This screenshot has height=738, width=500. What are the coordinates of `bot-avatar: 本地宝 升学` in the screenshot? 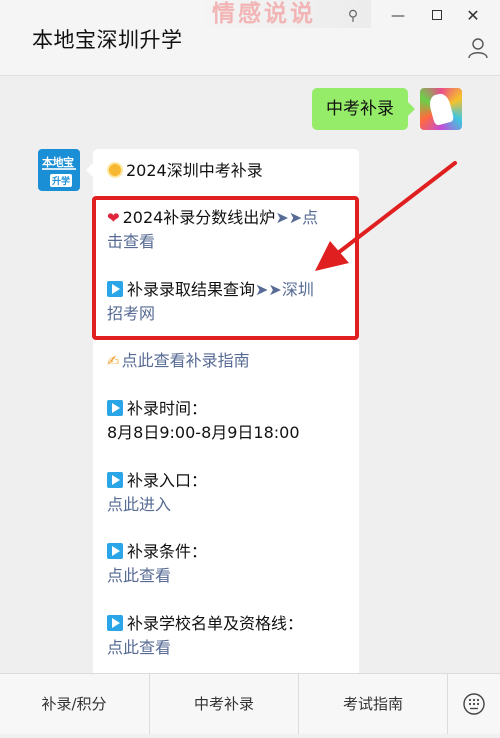 It's located at (59, 170).